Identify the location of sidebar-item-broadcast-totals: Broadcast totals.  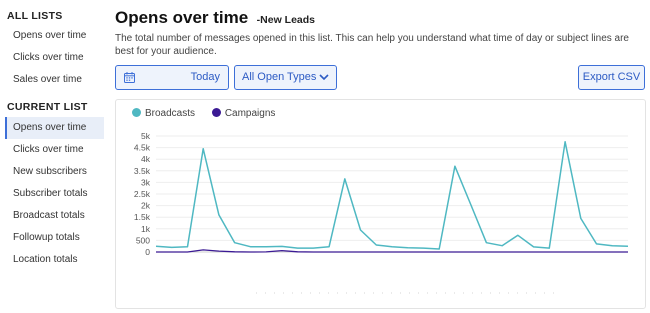
(54, 216).